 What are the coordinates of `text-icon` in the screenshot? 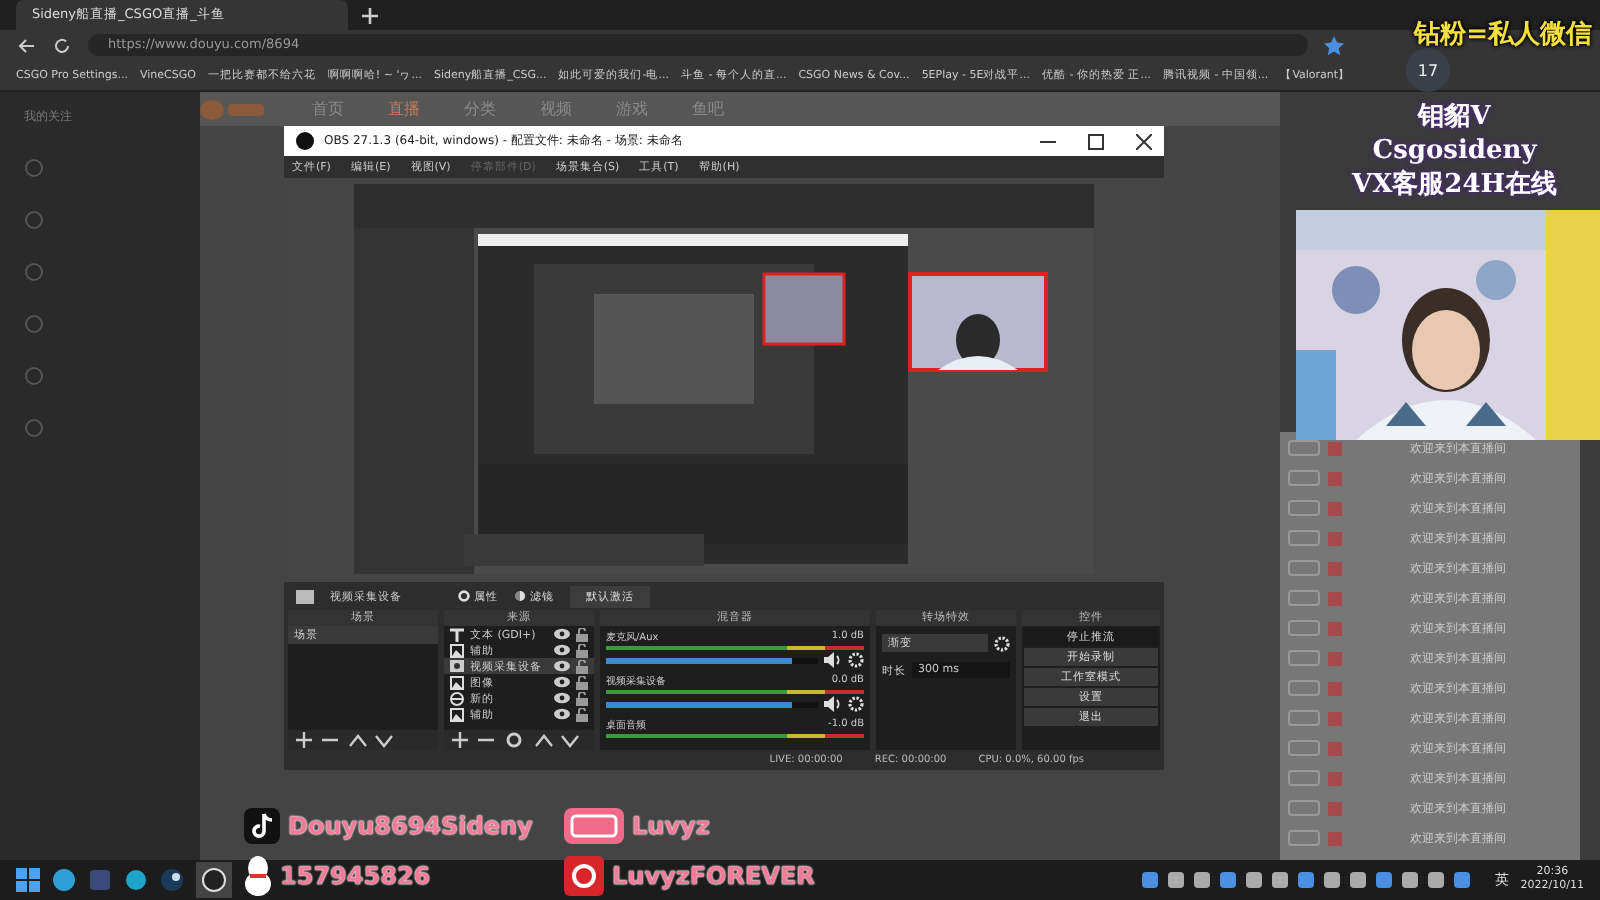 It's located at (457, 634).